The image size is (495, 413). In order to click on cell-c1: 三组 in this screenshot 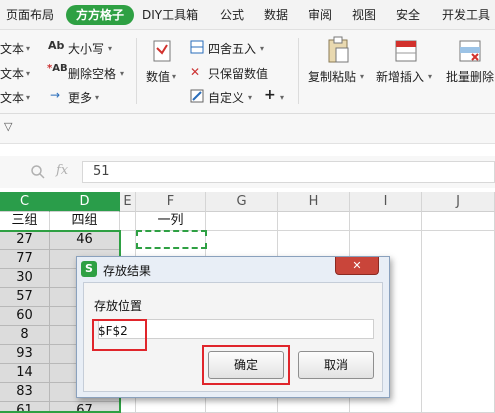, I will do `click(25, 221)`.